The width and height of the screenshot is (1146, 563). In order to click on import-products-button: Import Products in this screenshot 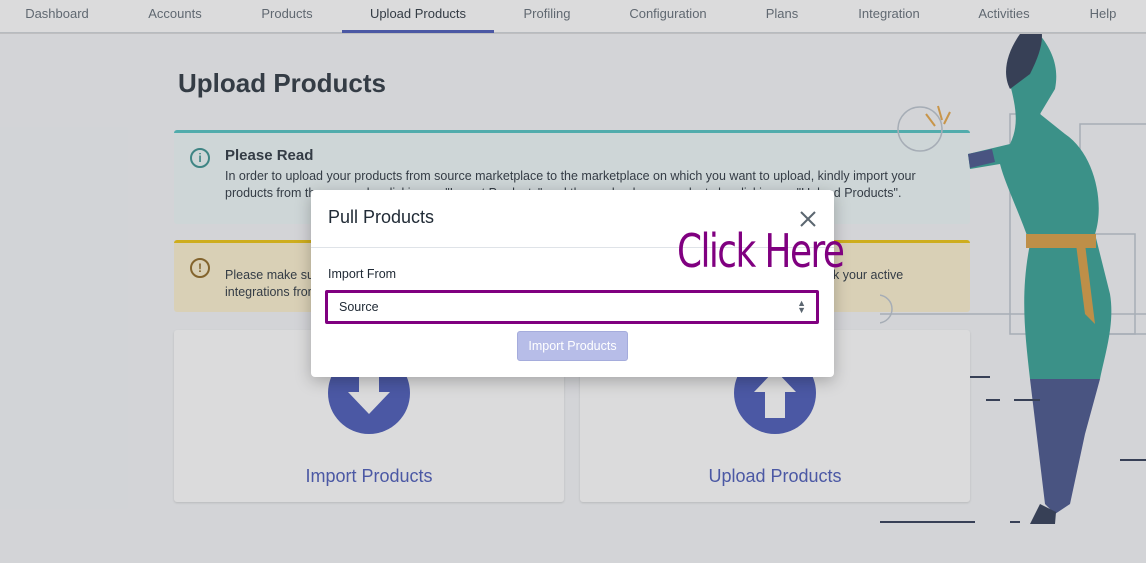, I will do `click(572, 346)`.